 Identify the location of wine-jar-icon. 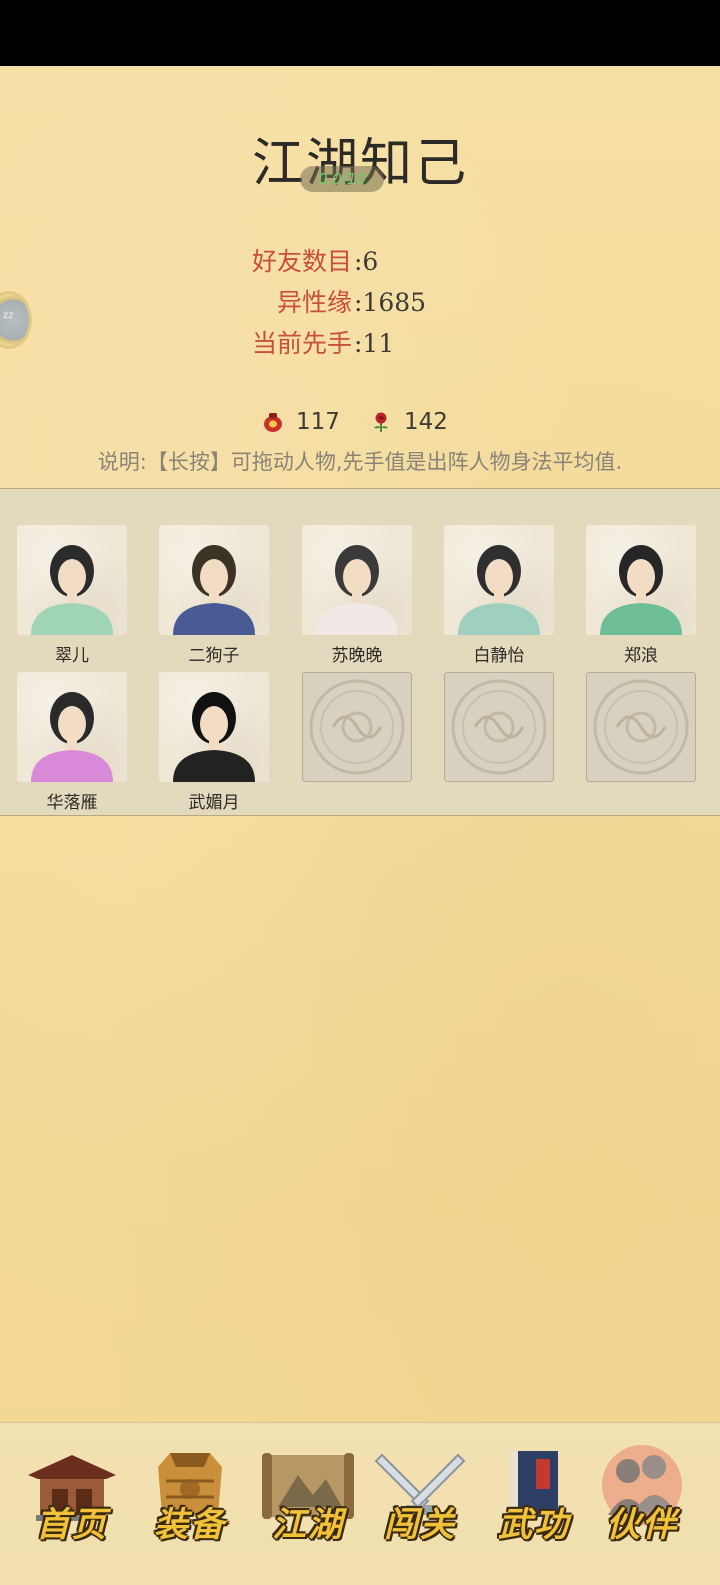
(273, 422).